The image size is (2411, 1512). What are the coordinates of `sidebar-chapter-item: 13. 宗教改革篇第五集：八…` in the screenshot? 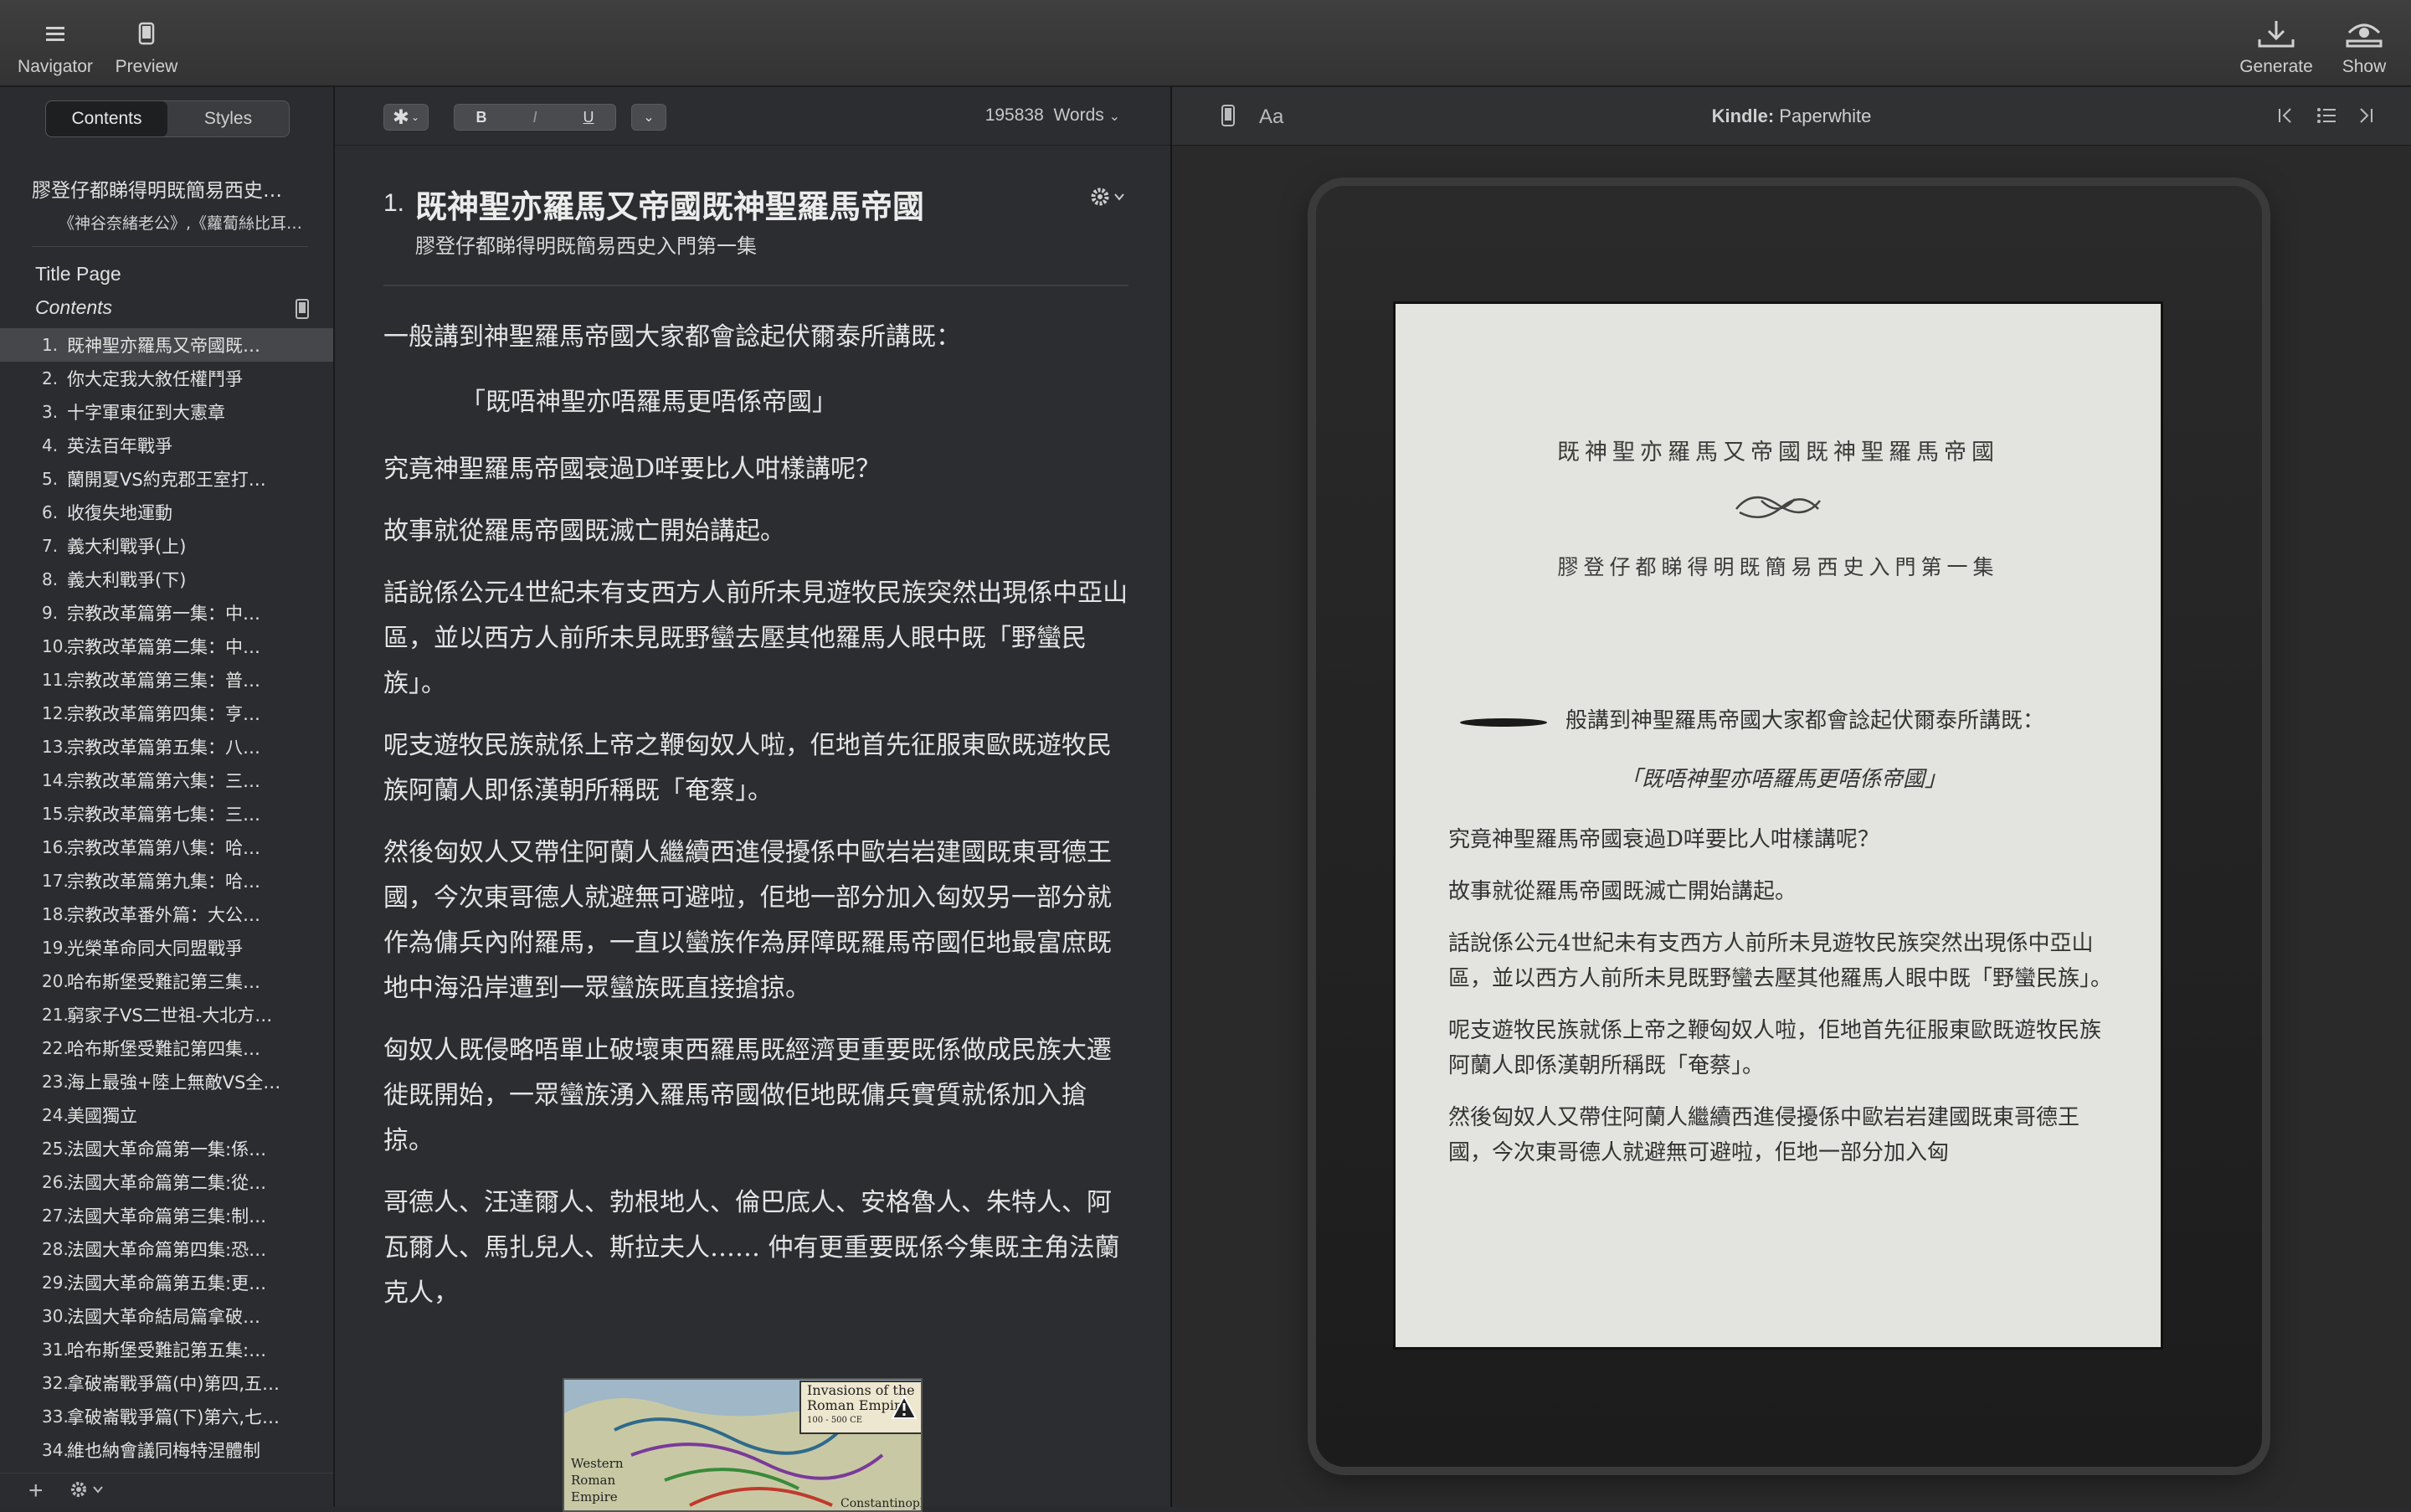 It's located at (166, 747).